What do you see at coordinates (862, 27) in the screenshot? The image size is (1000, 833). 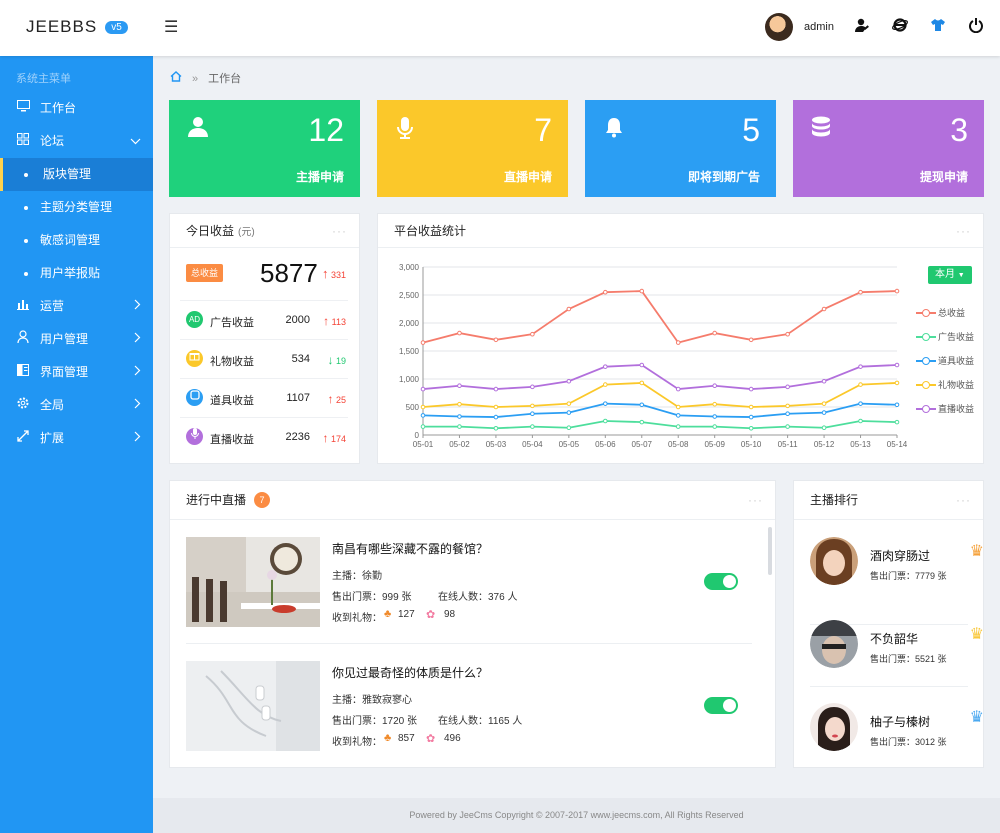 I see `user-settings-icon` at bounding box center [862, 27].